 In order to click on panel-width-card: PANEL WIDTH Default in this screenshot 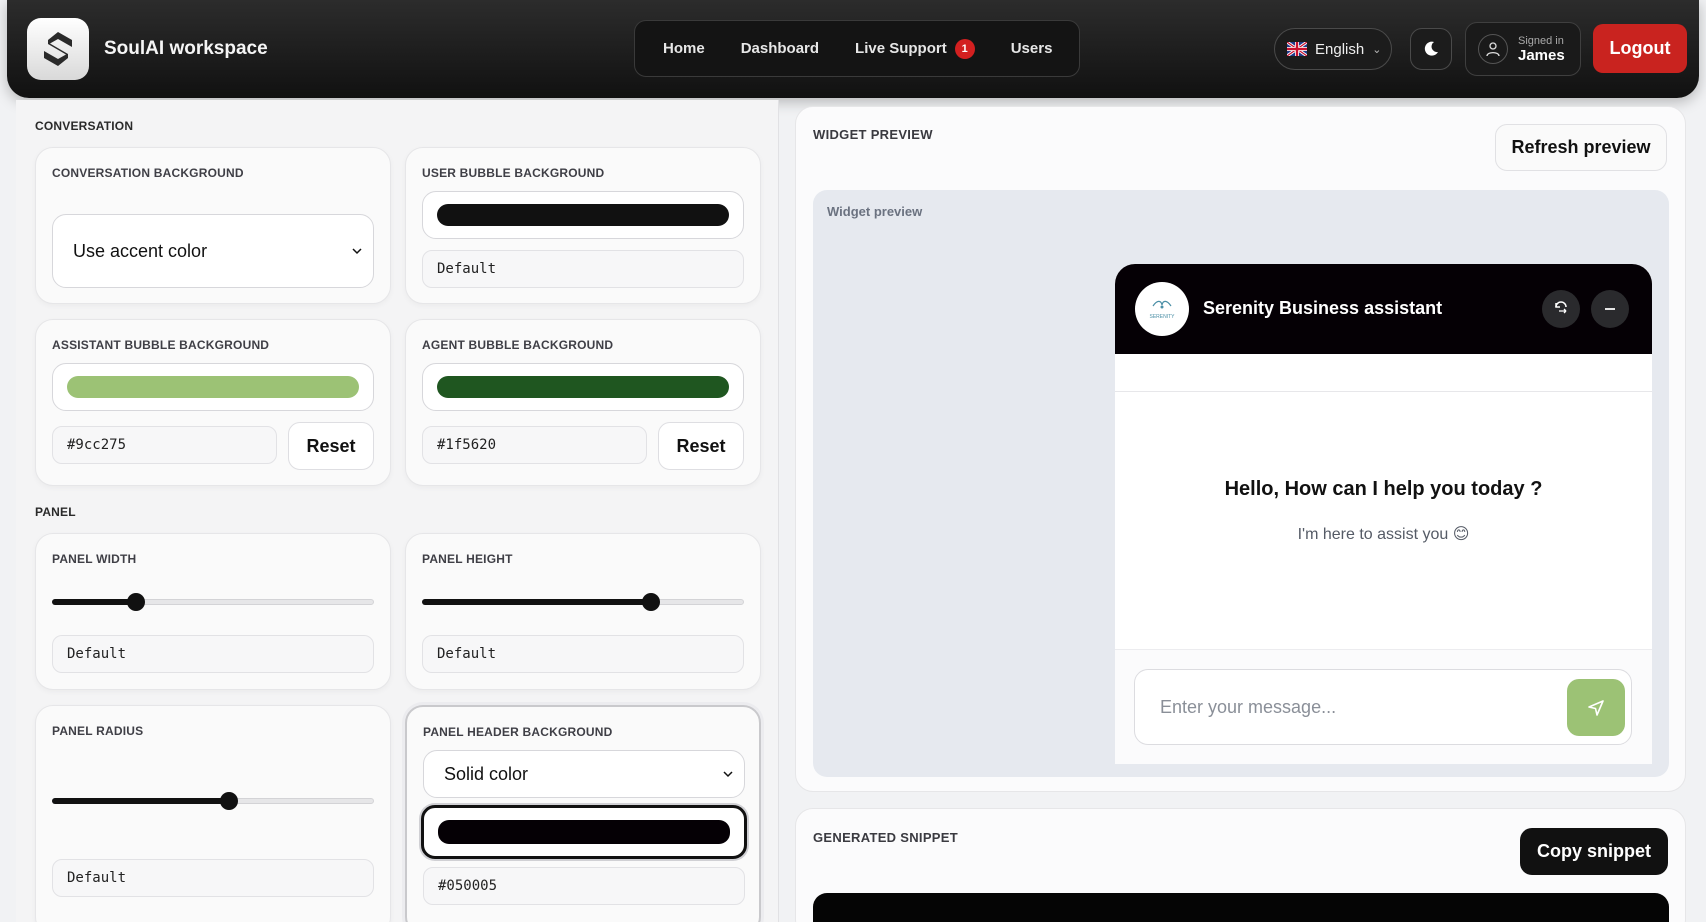, I will do `click(213, 611)`.